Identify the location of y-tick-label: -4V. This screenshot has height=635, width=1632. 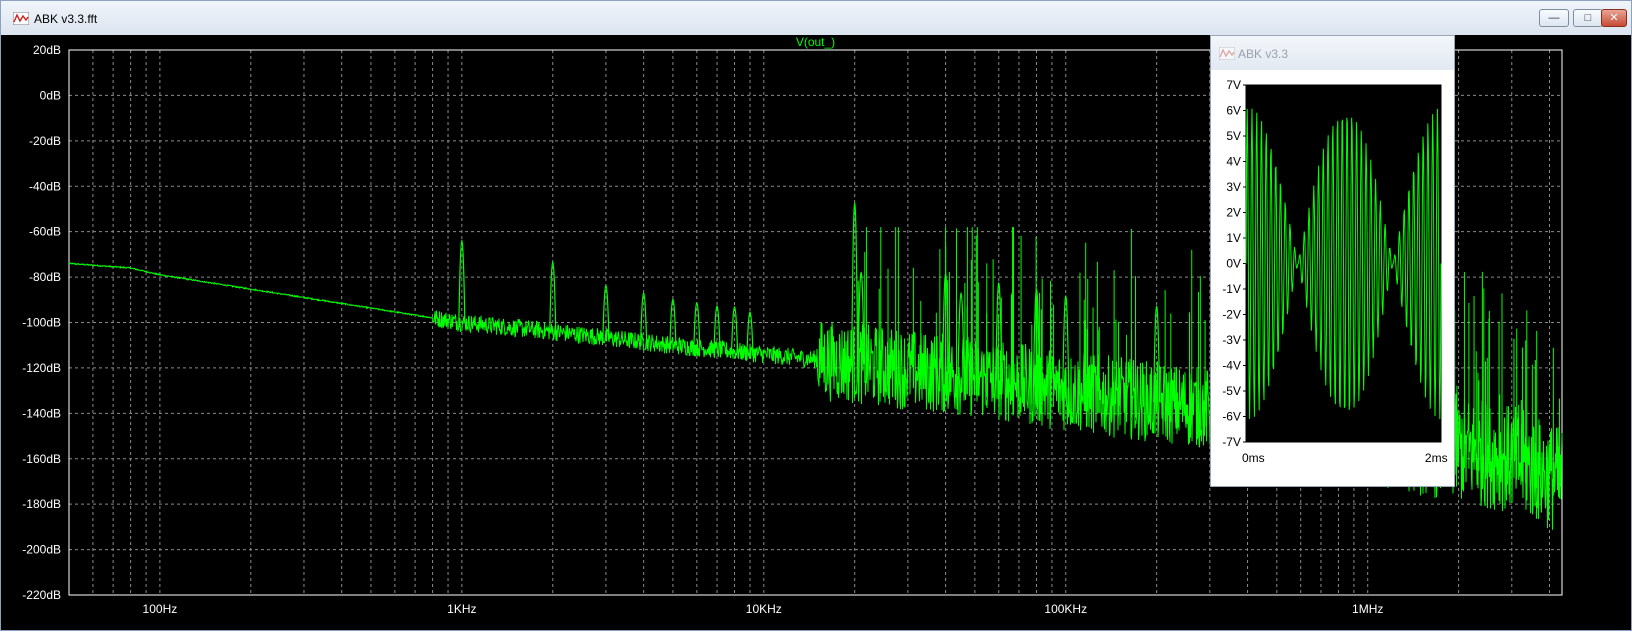
(1231, 366).